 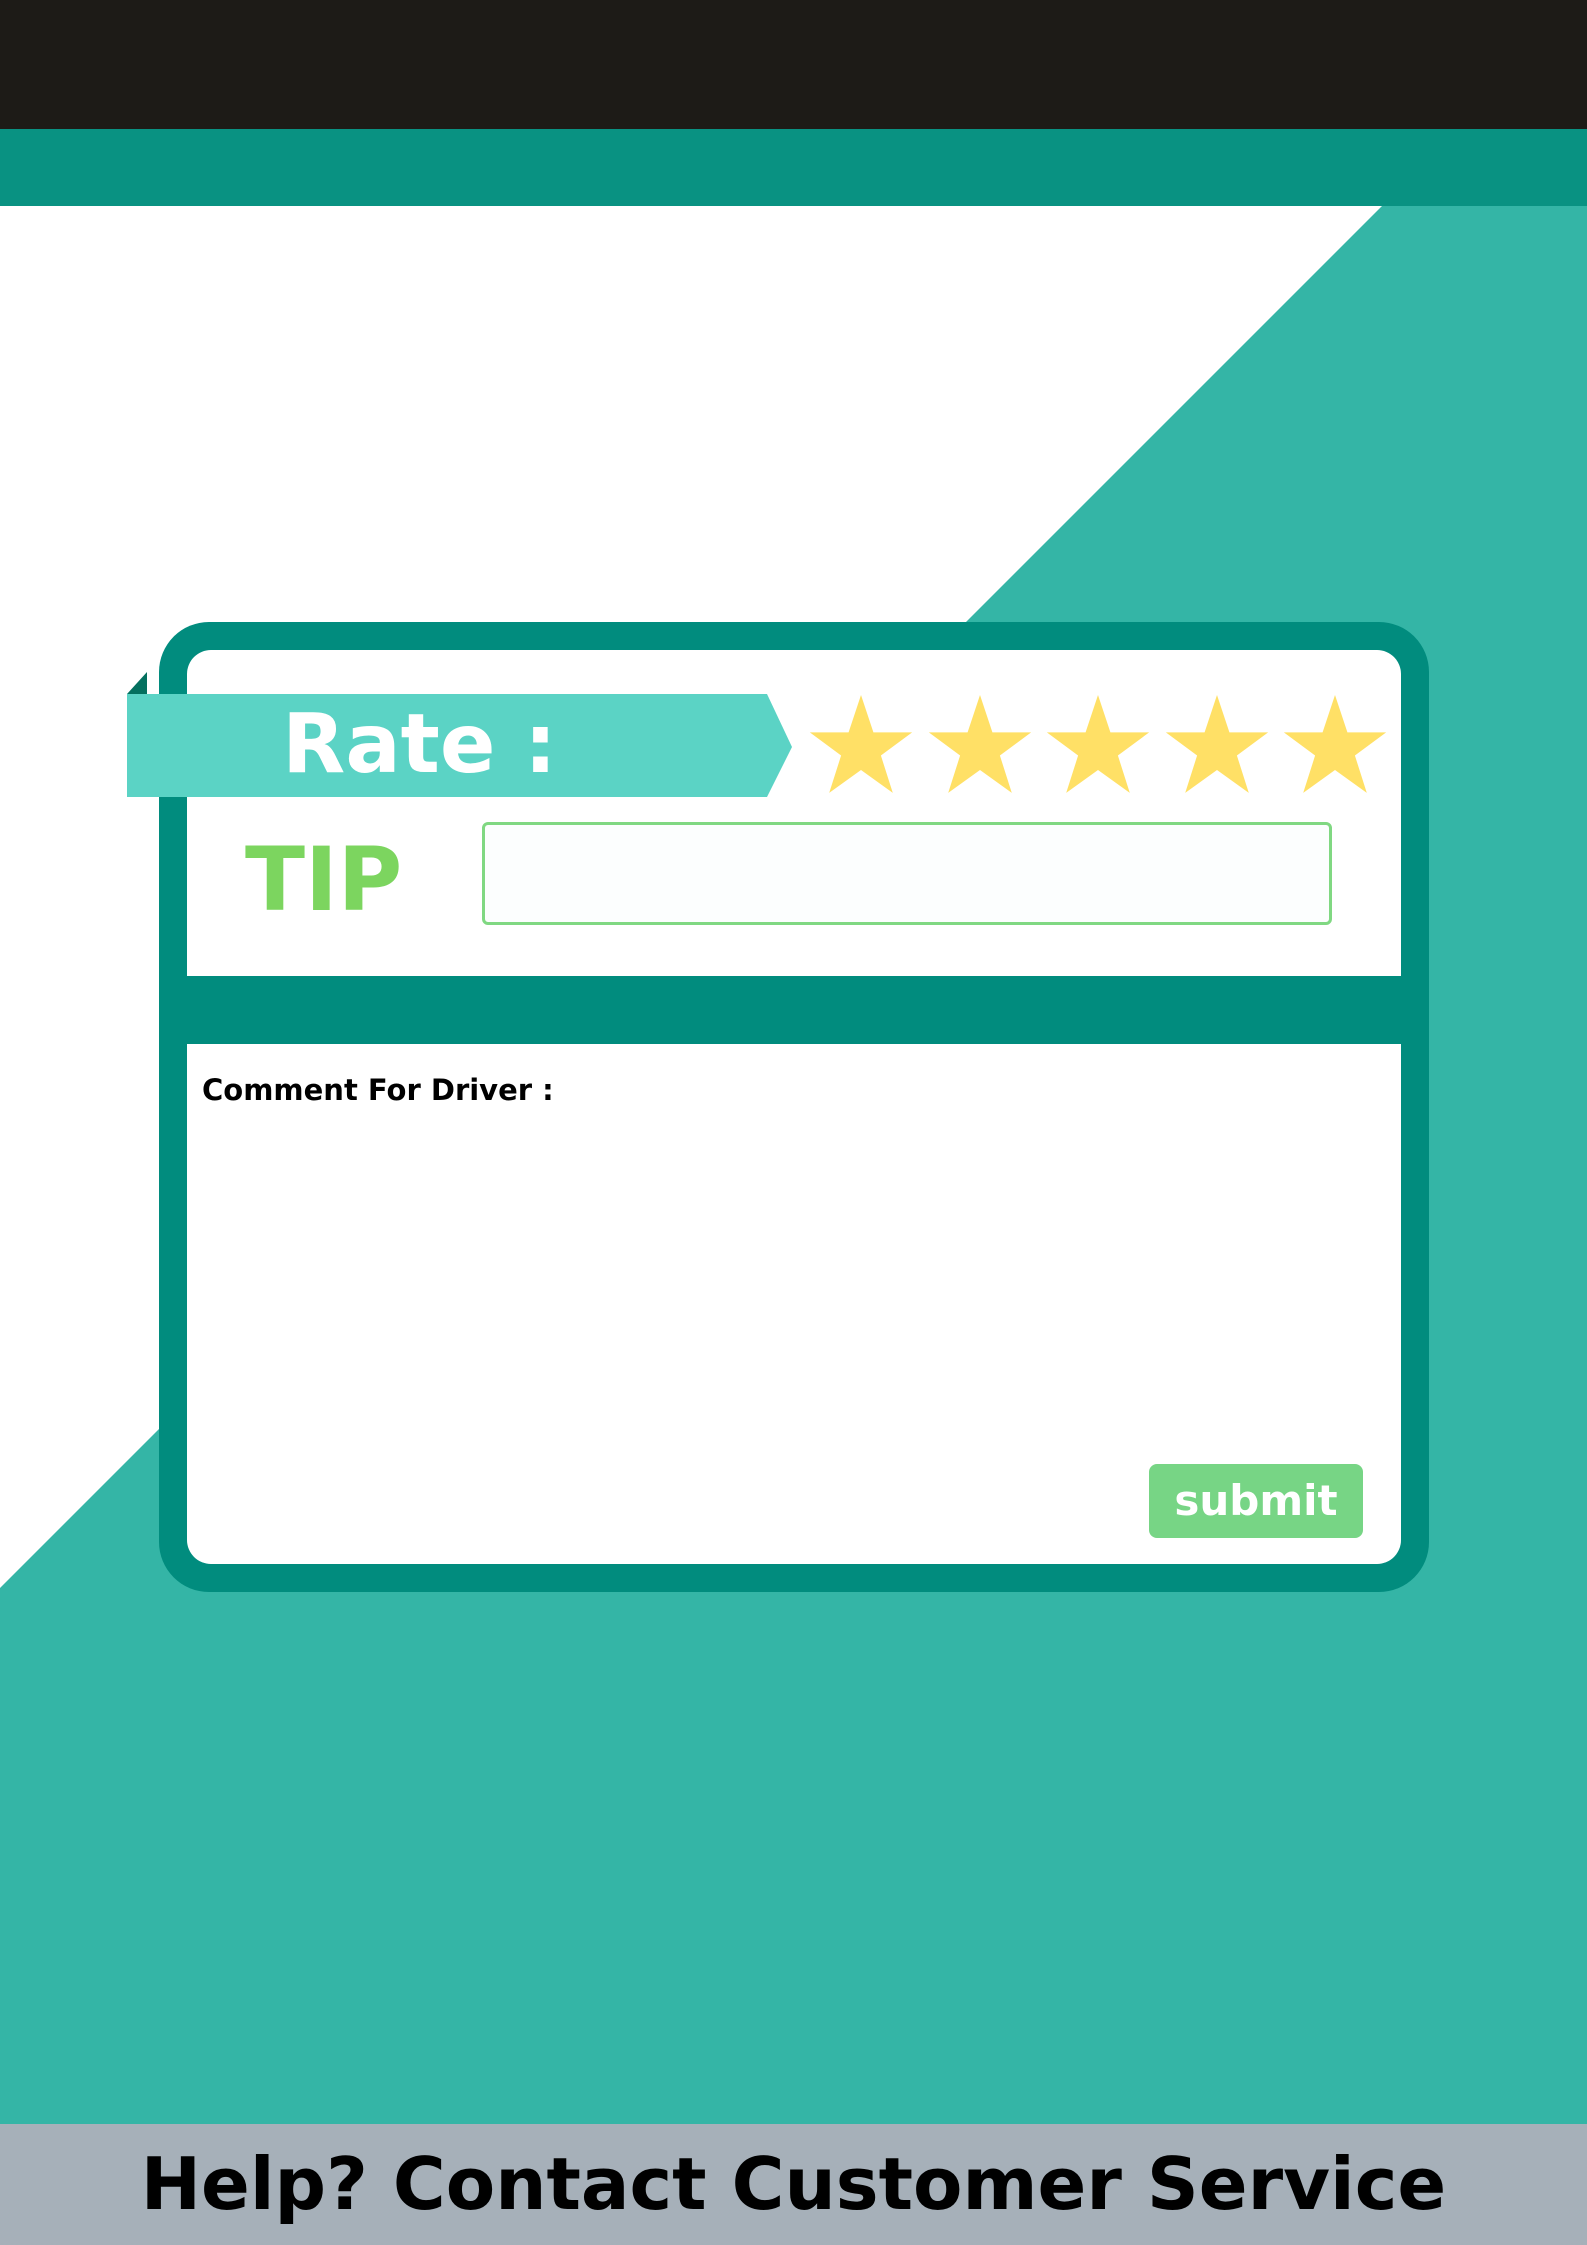 What do you see at coordinates (378, 1090) in the screenshot?
I see `comment-label: Comment For Driver :` at bounding box center [378, 1090].